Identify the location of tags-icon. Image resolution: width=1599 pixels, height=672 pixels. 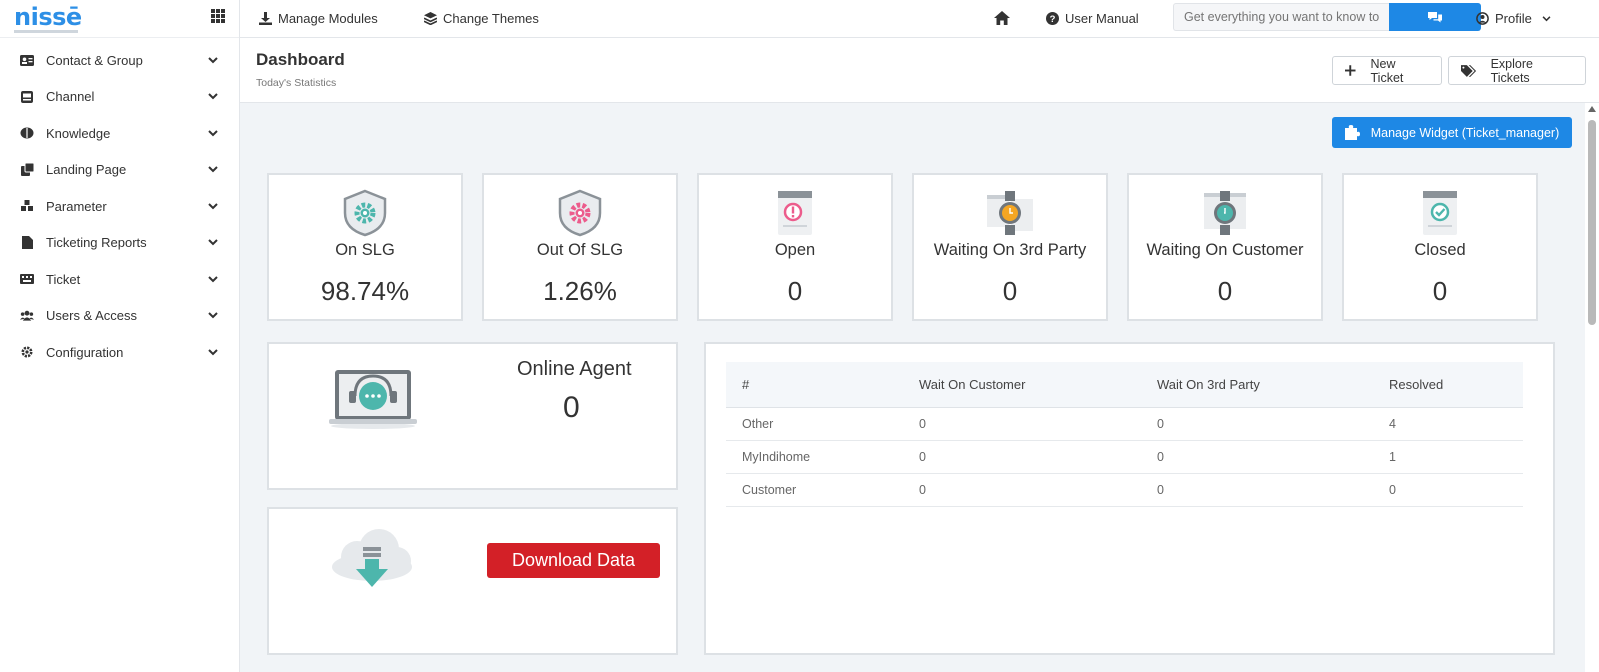
(1469, 70).